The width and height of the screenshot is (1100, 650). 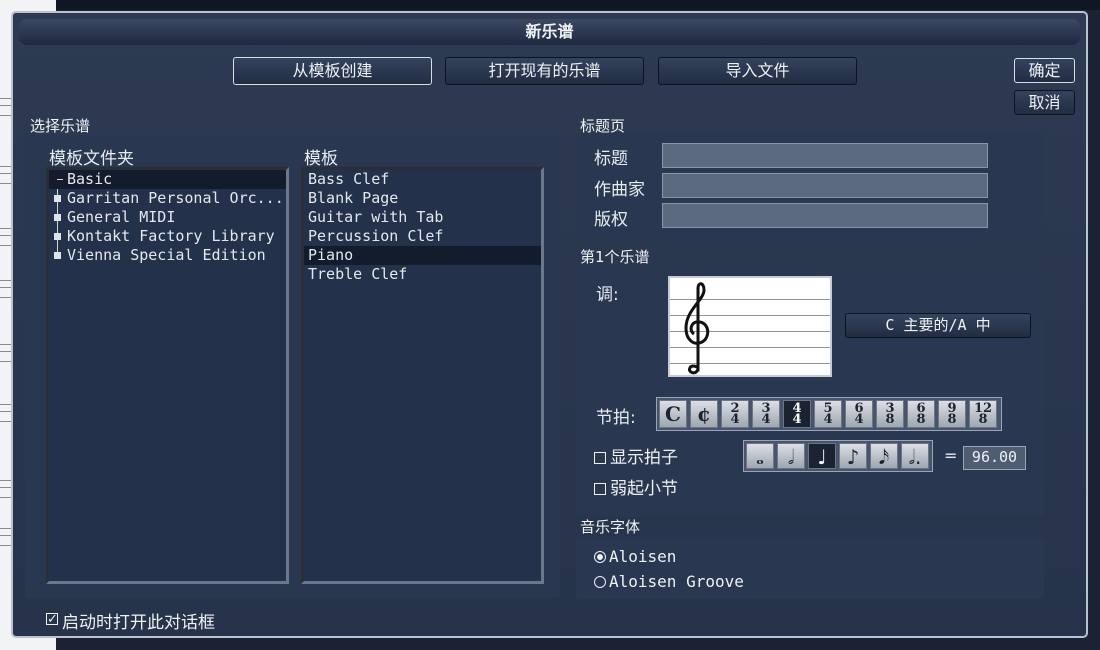 I want to click on time-signature-button: ¢, so click(x=704, y=414).